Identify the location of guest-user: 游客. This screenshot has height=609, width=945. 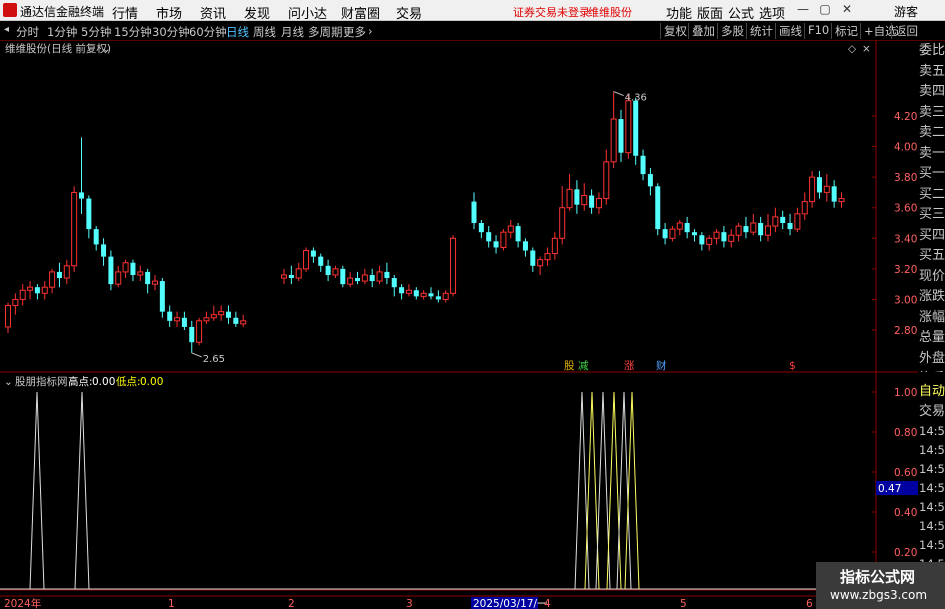
(906, 11).